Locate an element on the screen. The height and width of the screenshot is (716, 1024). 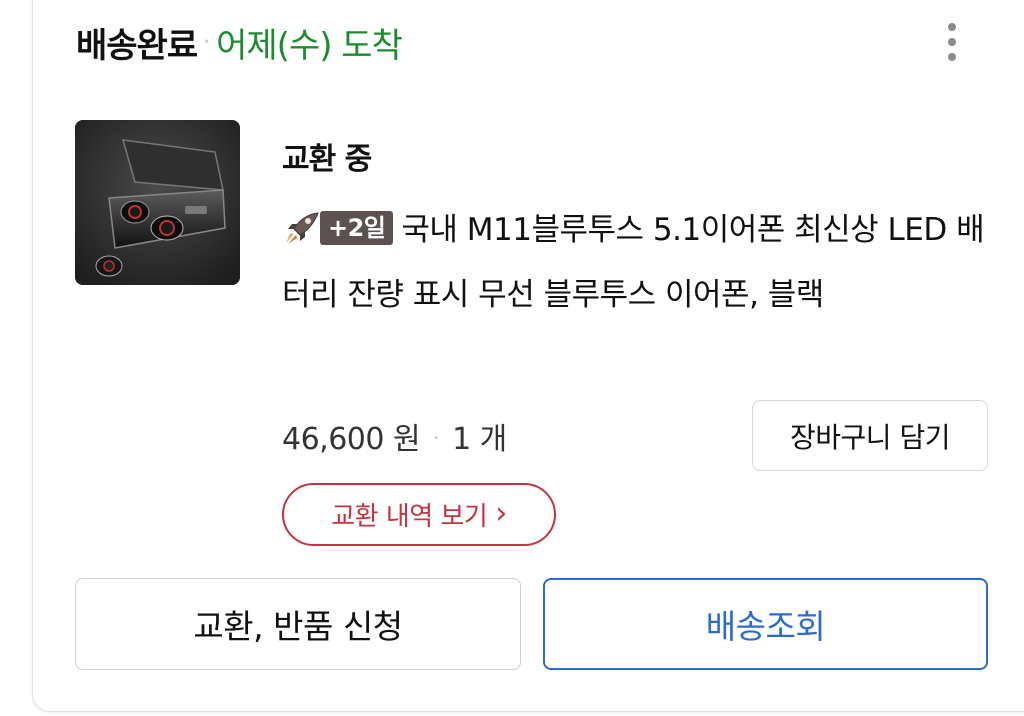
arrival-date: 어제(수) 도착 is located at coordinates (309, 45).